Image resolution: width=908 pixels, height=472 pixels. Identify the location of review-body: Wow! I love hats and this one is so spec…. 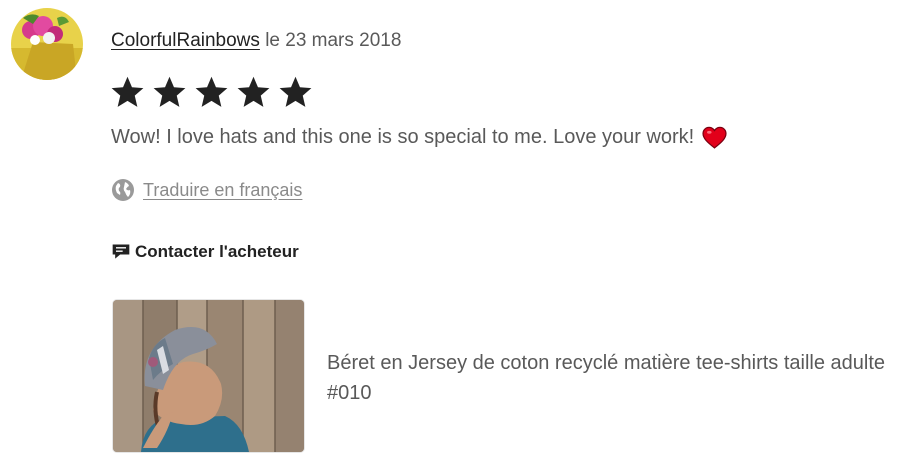
(419, 137).